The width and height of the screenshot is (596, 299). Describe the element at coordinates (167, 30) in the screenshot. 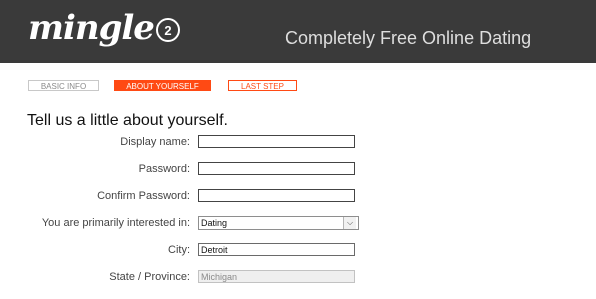

I see `logo-badge-icon: 2` at that location.